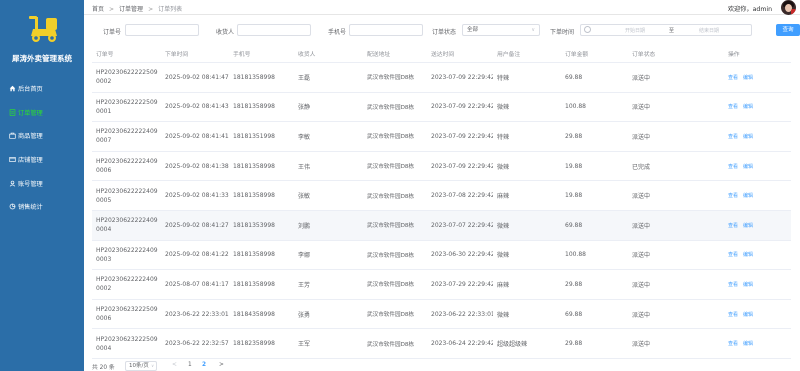  What do you see at coordinates (170, 9) in the screenshot?
I see `breadcrumb-current: 订单列表` at bounding box center [170, 9].